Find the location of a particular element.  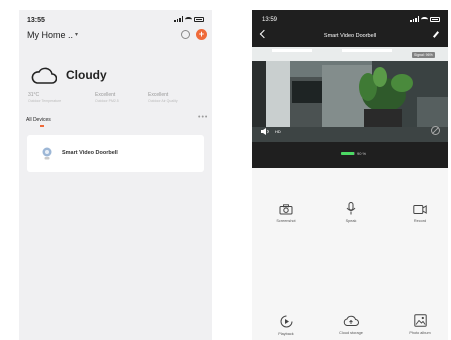

microphone-icon is located at coordinates (351, 208).